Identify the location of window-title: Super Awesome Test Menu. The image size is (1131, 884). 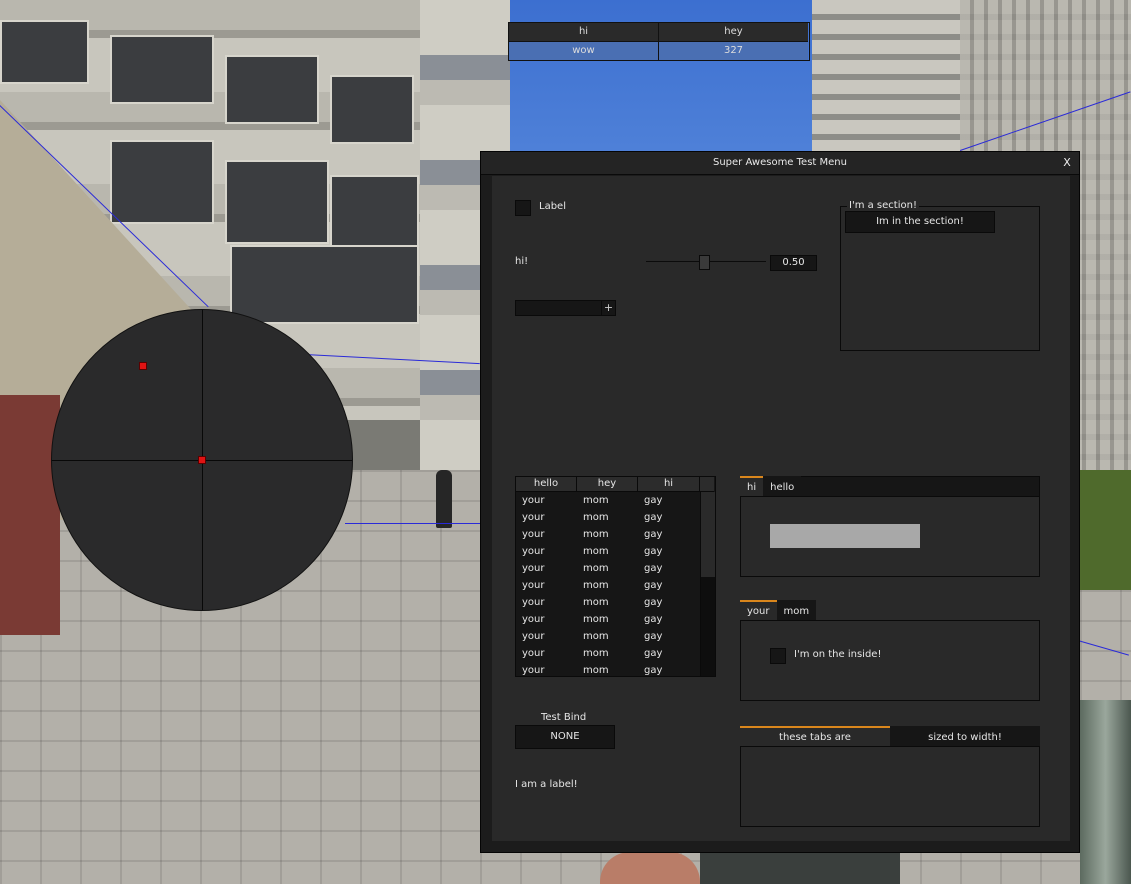
(780, 162).